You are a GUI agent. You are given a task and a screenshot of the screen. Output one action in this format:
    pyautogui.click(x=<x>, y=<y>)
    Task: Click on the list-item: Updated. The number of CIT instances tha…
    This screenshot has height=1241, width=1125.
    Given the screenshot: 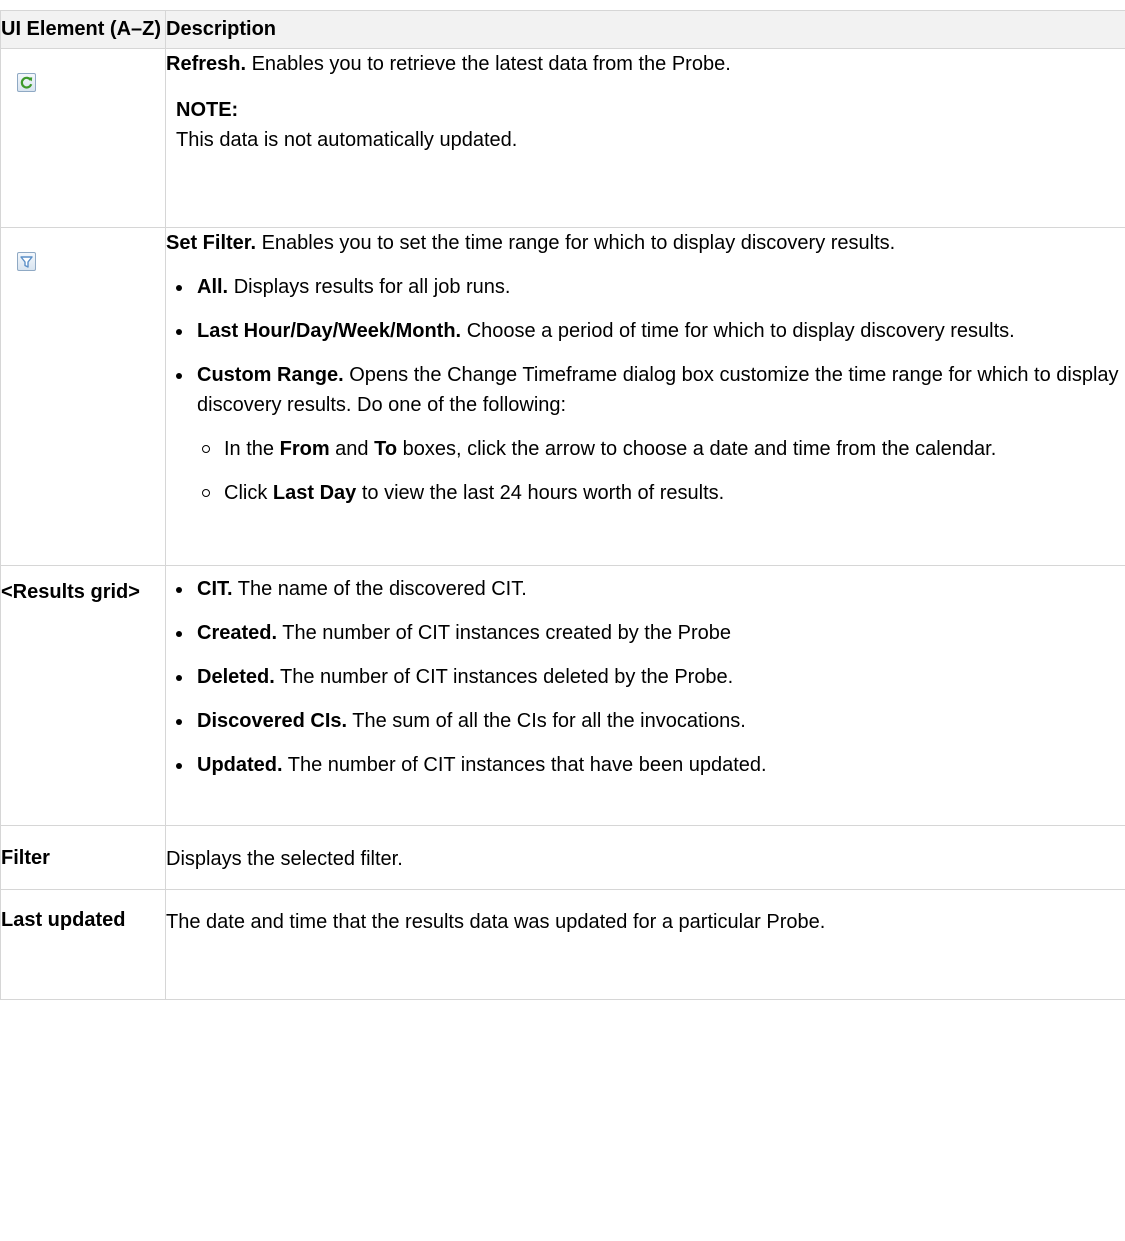 What is the action you would take?
    pyautogui.click(x=645, y=765)
    